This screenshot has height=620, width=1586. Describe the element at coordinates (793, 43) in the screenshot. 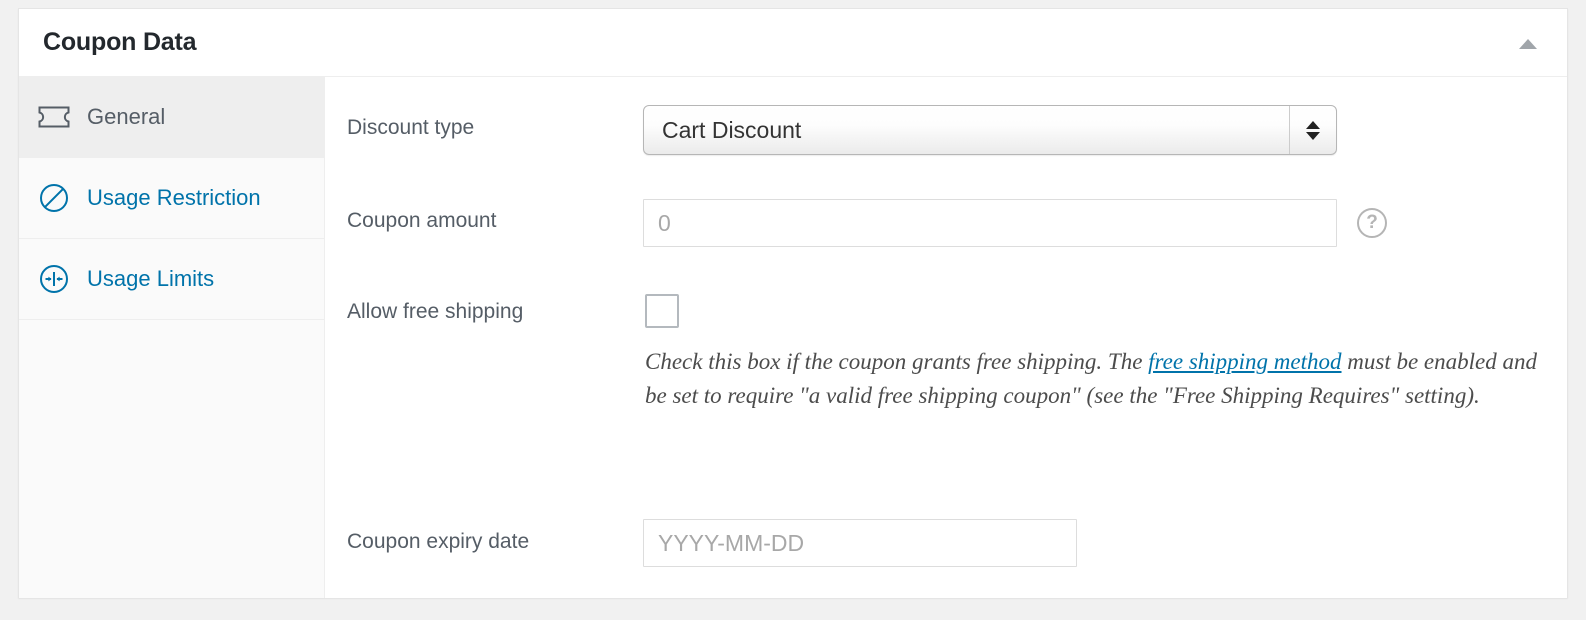

I see `metabox-header: Coupon Data` at that location.